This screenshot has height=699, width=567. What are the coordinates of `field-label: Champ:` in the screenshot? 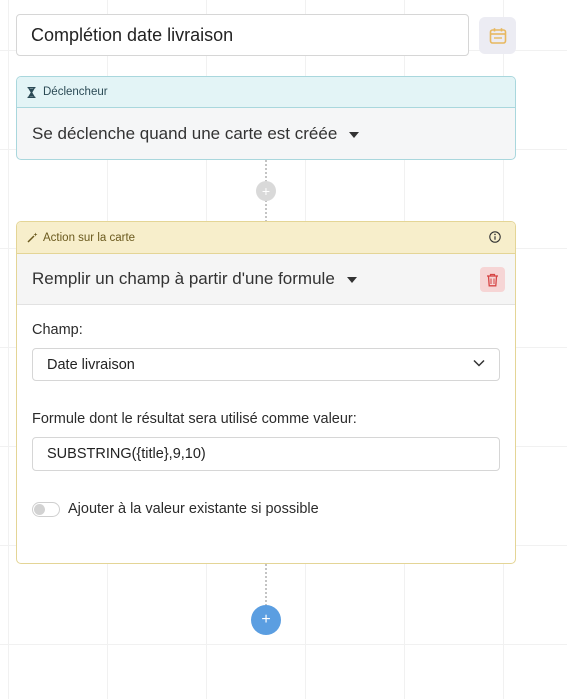 It's located at (57, 330).